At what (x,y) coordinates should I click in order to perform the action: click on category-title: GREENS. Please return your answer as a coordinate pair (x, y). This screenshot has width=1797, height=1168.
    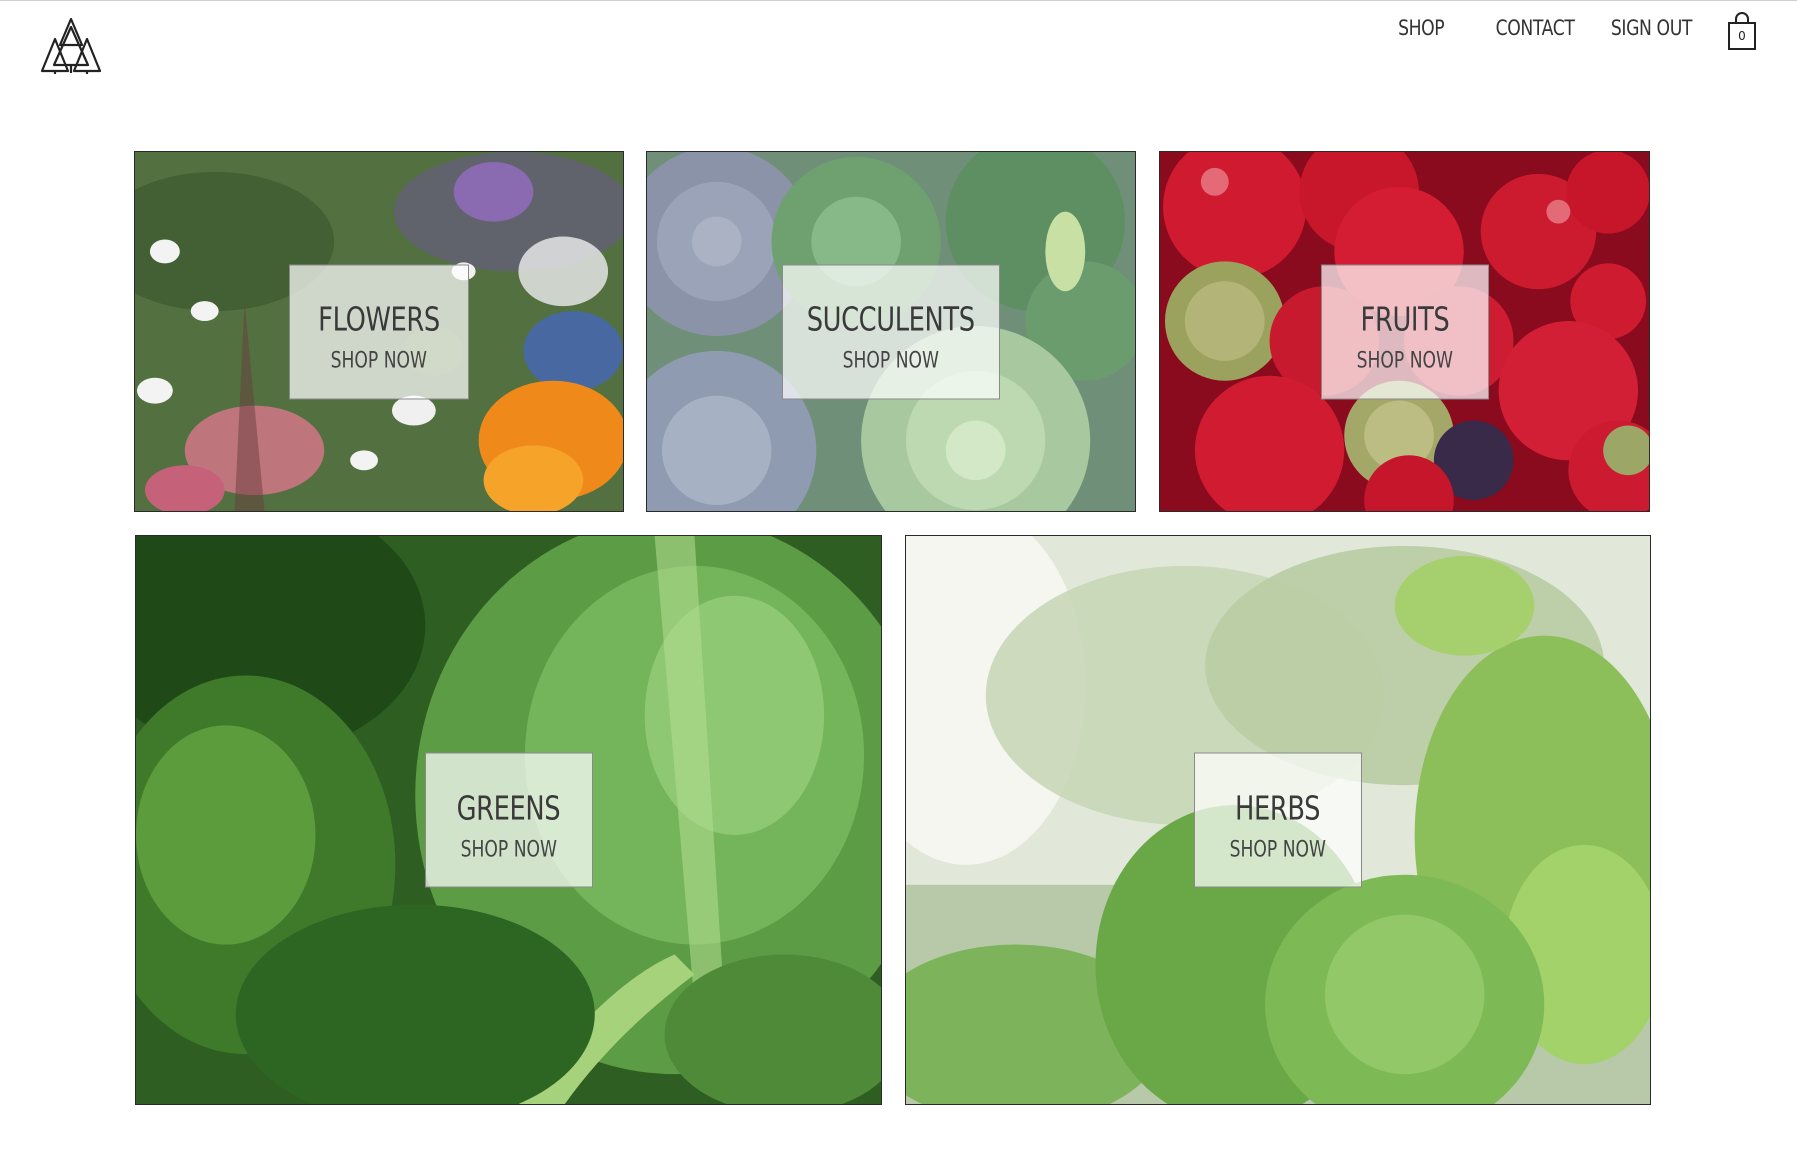
    Looking at the image, I should click on (508, 807).